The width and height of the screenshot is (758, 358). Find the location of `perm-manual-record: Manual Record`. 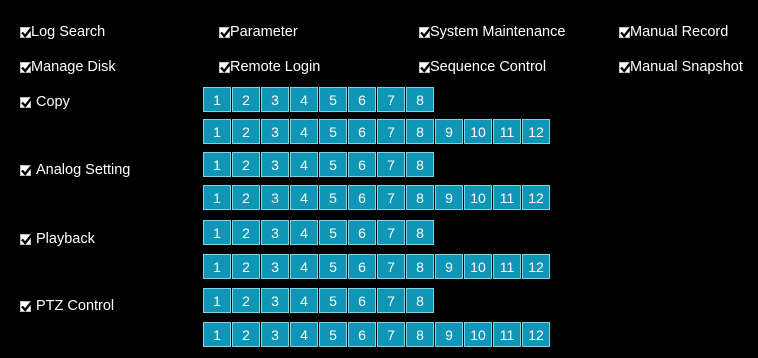

perm-manual-record: Manual Record is located at coordinates (673, 32).